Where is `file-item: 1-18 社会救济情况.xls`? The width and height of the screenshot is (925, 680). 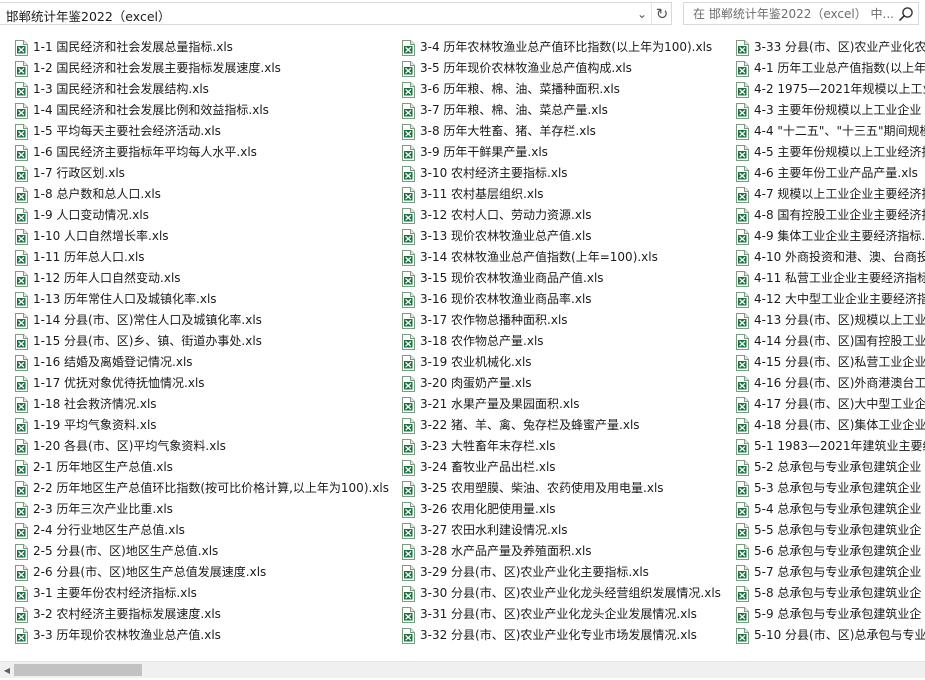
file-item: 1-18 社会救济情况.xls is located at coordinates (201, 404).